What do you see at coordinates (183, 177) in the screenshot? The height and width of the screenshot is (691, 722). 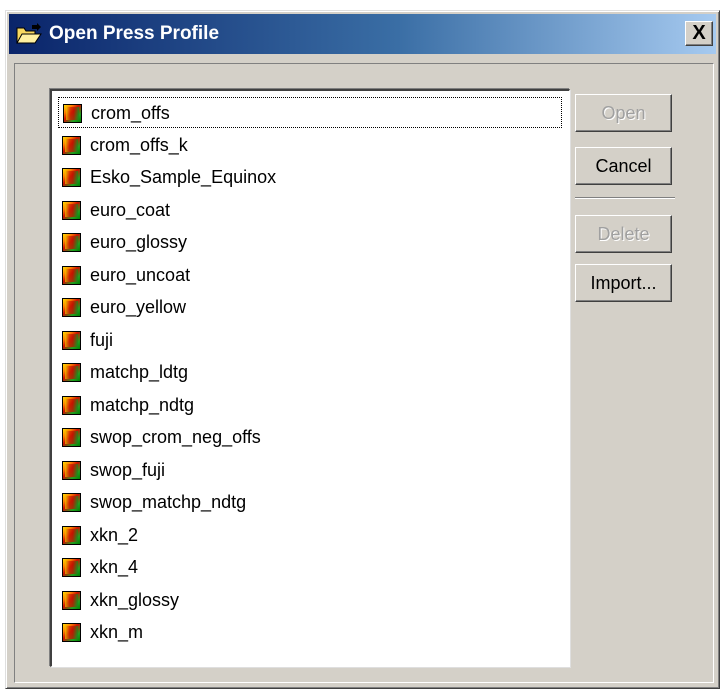 I see `list-item-label: Esko_Sample_Equinox` at bounding box center [183, 177].